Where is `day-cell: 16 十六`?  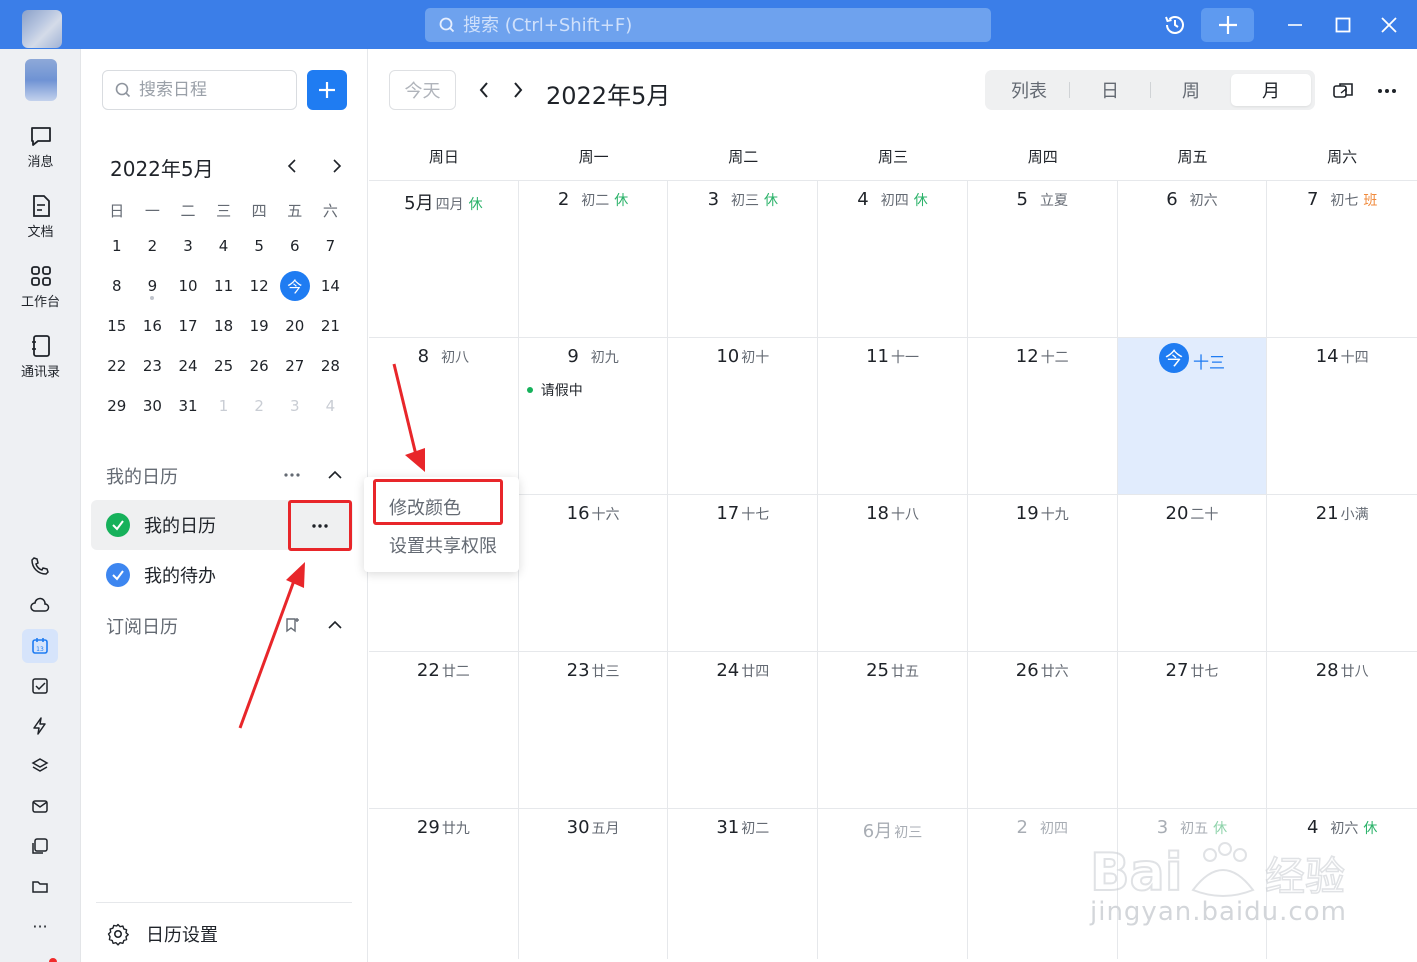
day-cell: 16 十六 is located at coordinates (594, 573).